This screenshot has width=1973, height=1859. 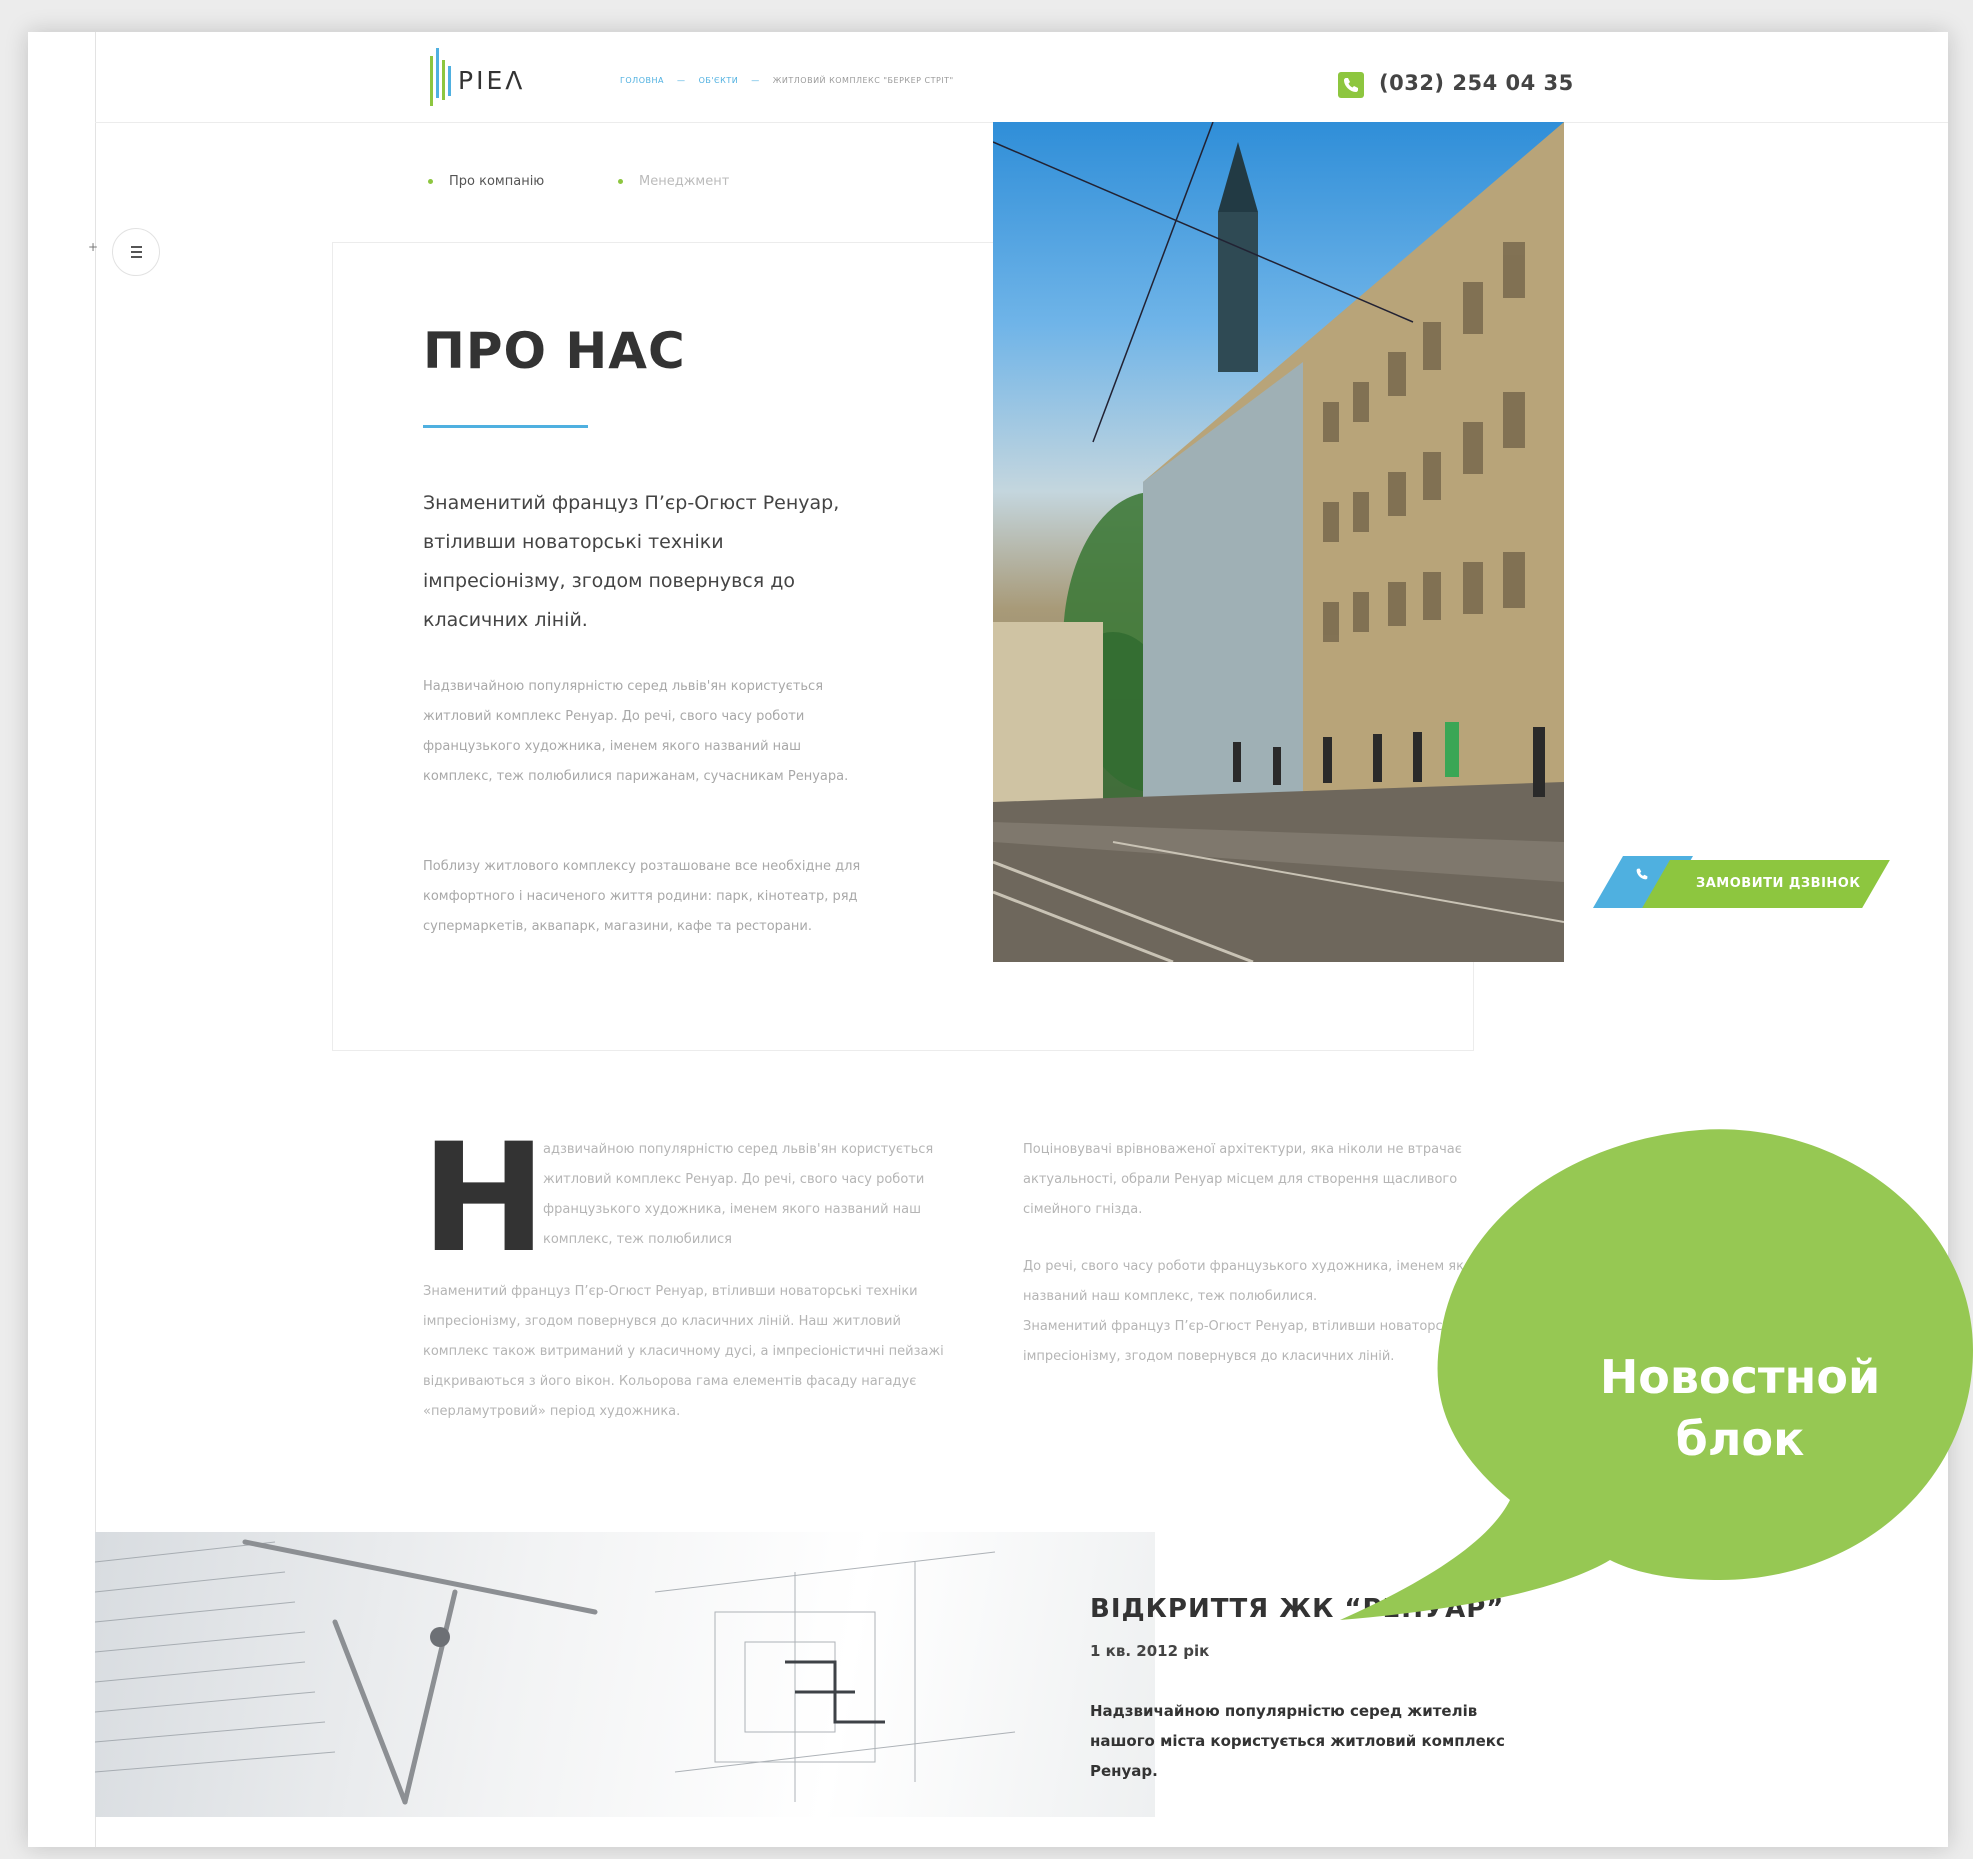 What do you see at coordinates (1150, 1651) in the screenshot?
I see `news-date: 1 кв. 2012 рік` at bounding box center [1150, 1651].